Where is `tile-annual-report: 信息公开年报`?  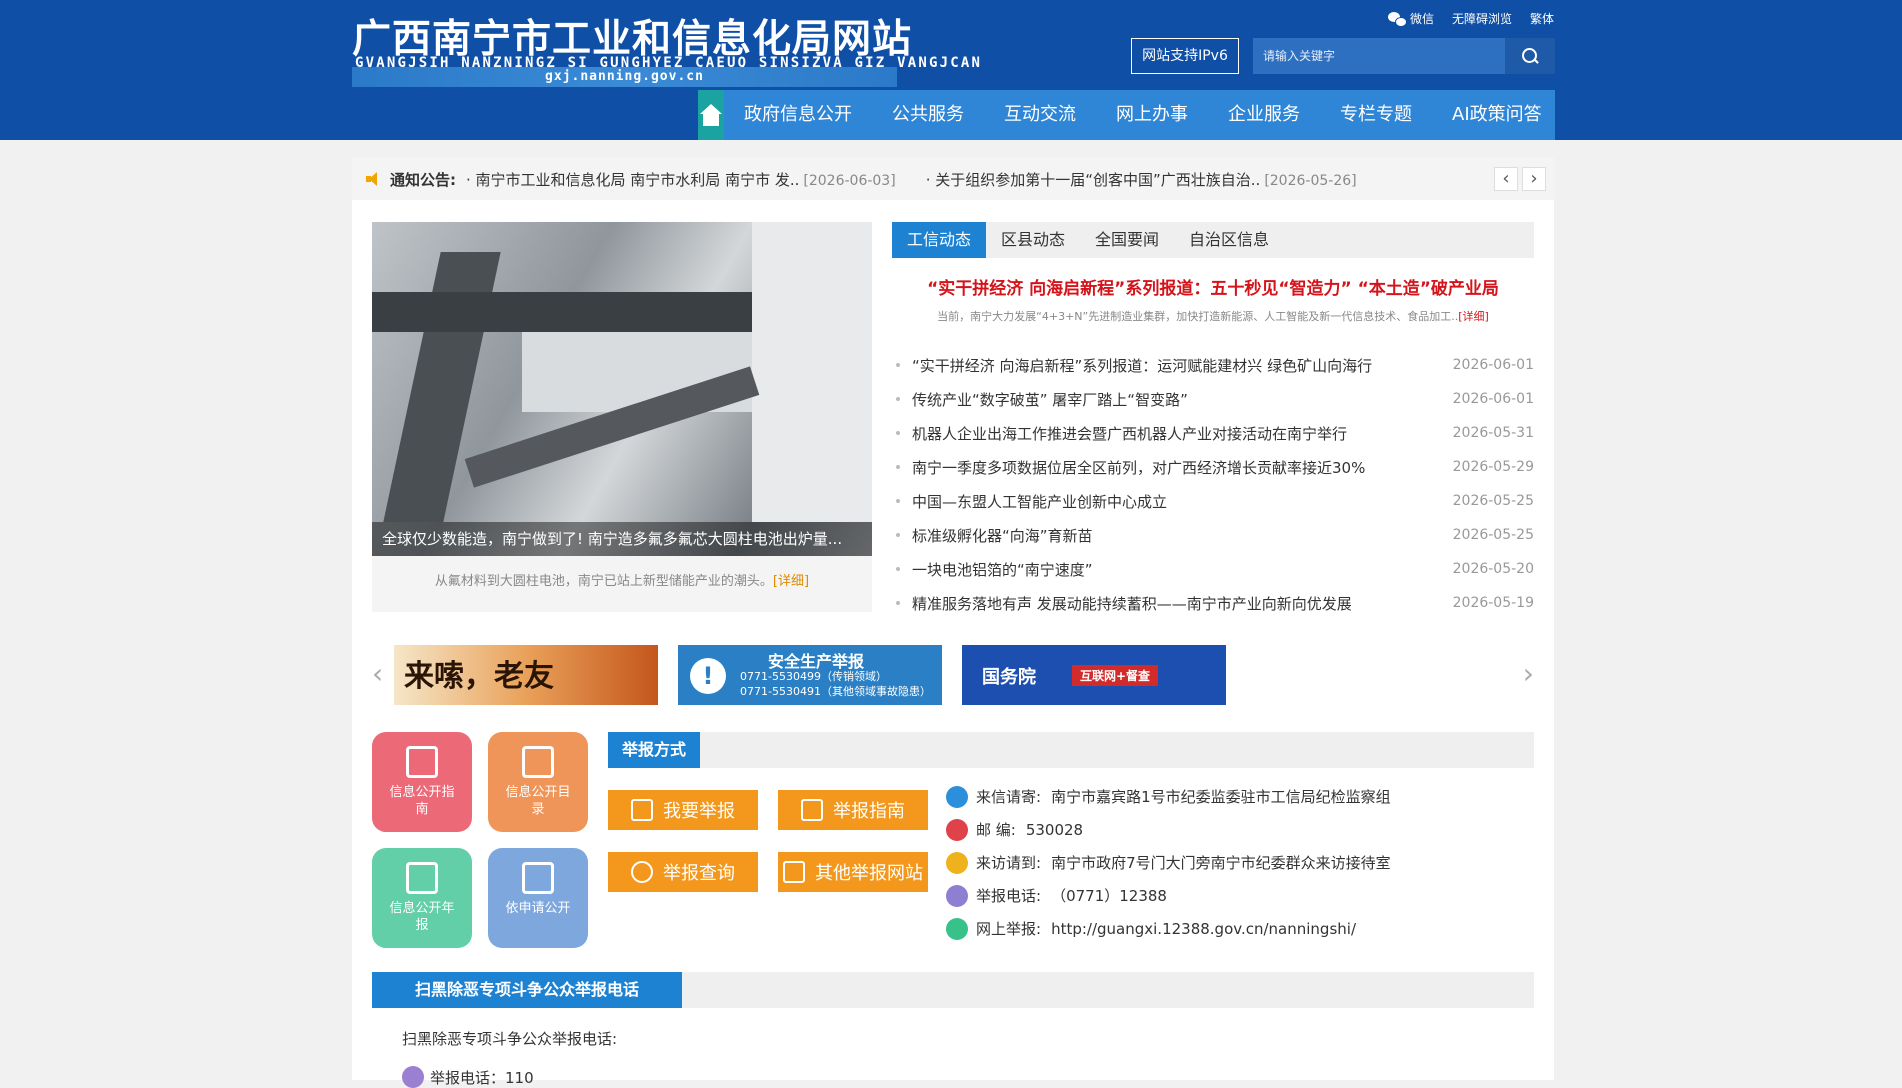
tile-annual-report: 信息公开年报 is located at coordinates (422, 898).